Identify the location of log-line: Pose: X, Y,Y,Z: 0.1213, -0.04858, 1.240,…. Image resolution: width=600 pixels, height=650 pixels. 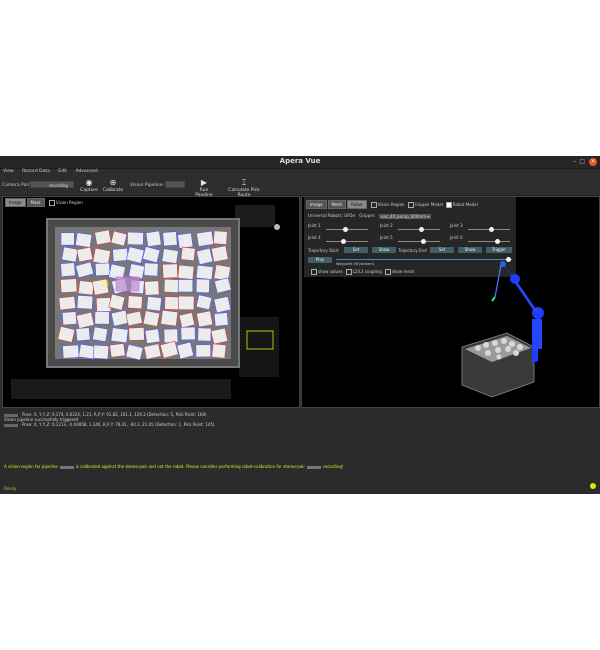
(109, 424).